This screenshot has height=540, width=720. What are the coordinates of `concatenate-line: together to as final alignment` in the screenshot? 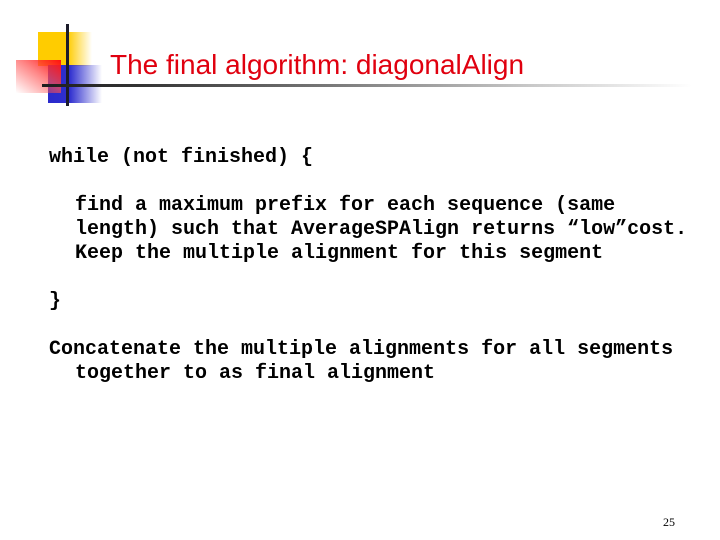 It's located at (255, 373).